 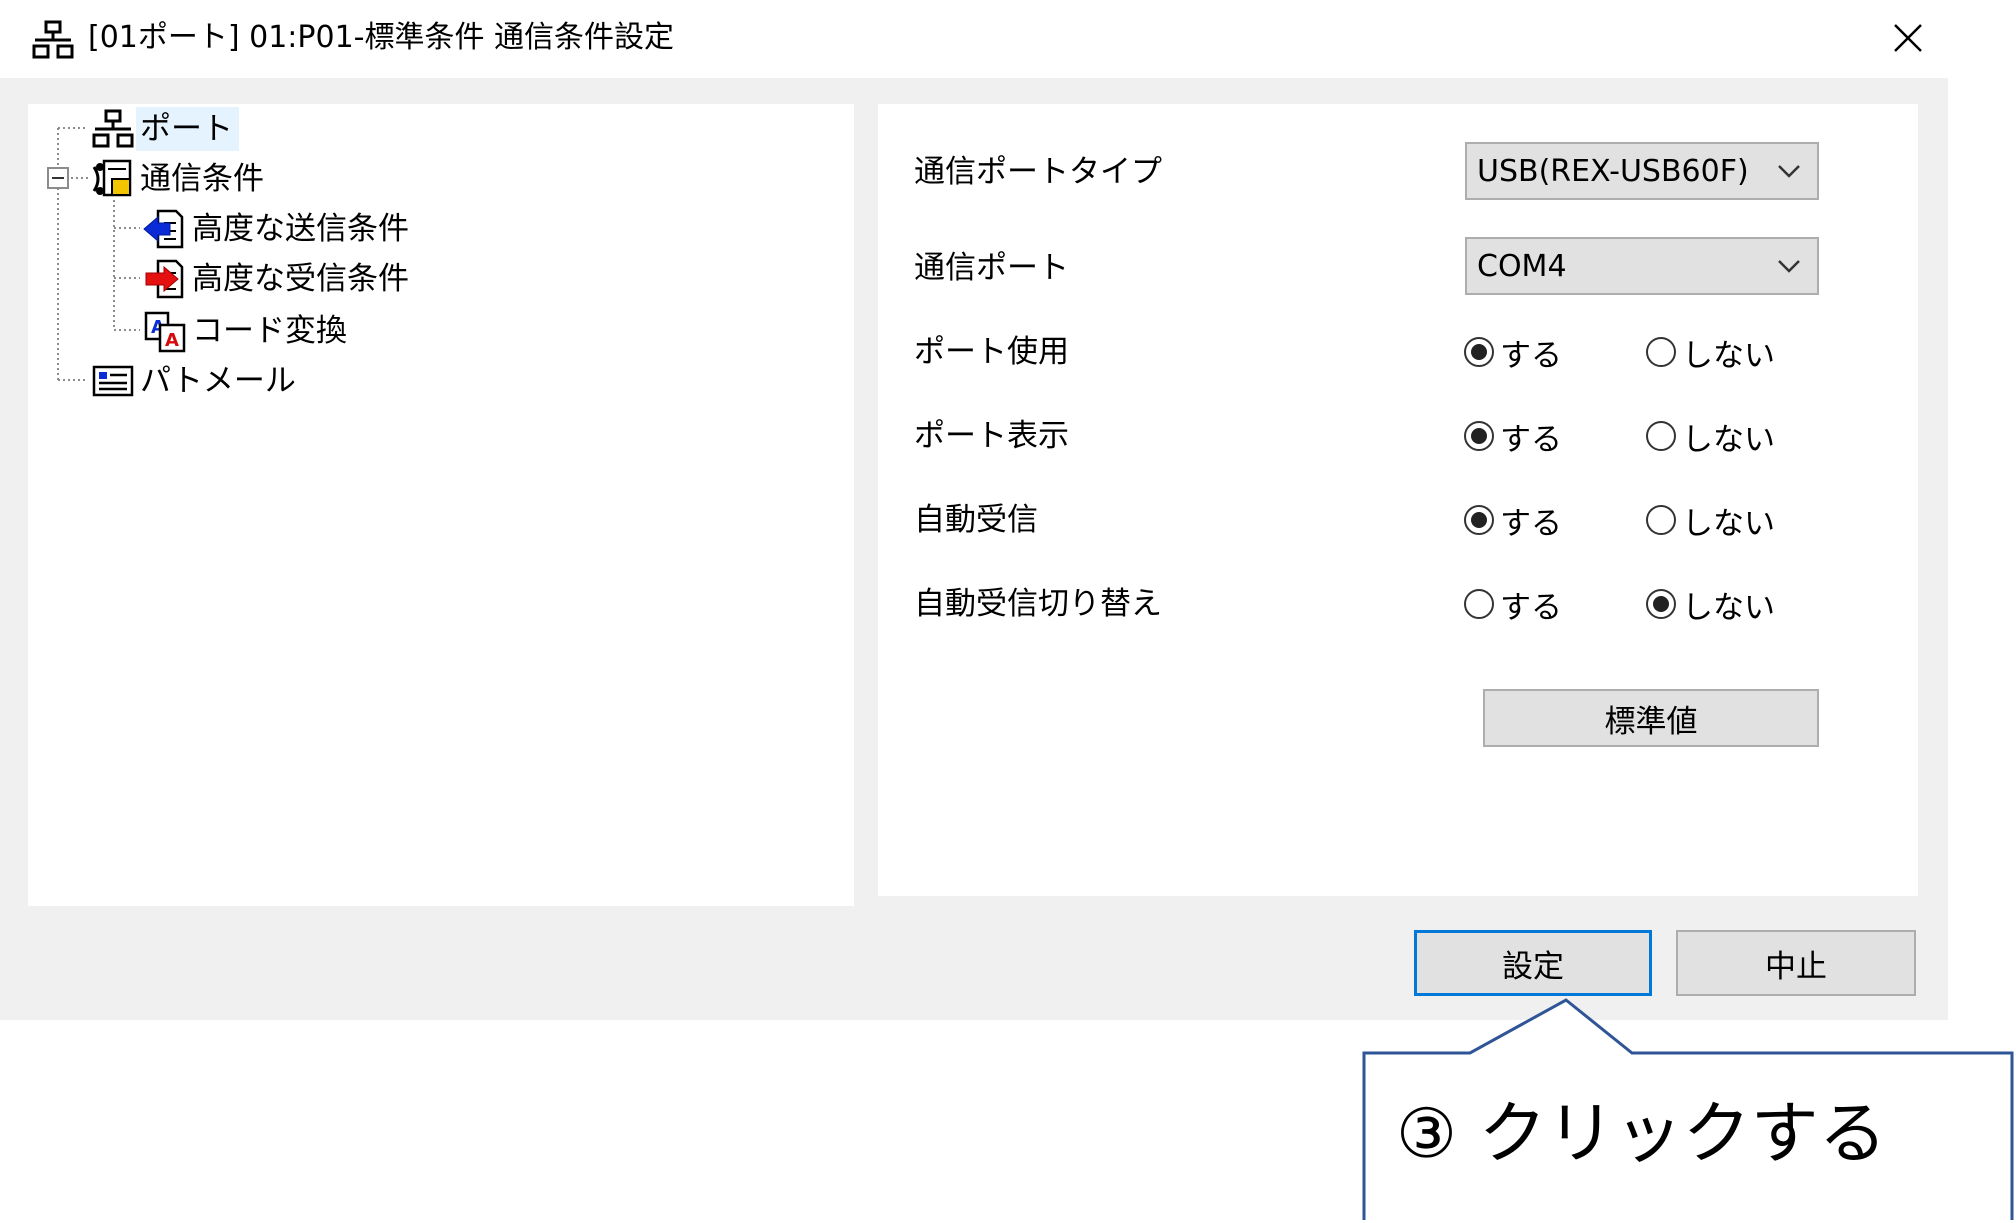 I want to click on receive-arrow-icon, so click(x=164, y=279).